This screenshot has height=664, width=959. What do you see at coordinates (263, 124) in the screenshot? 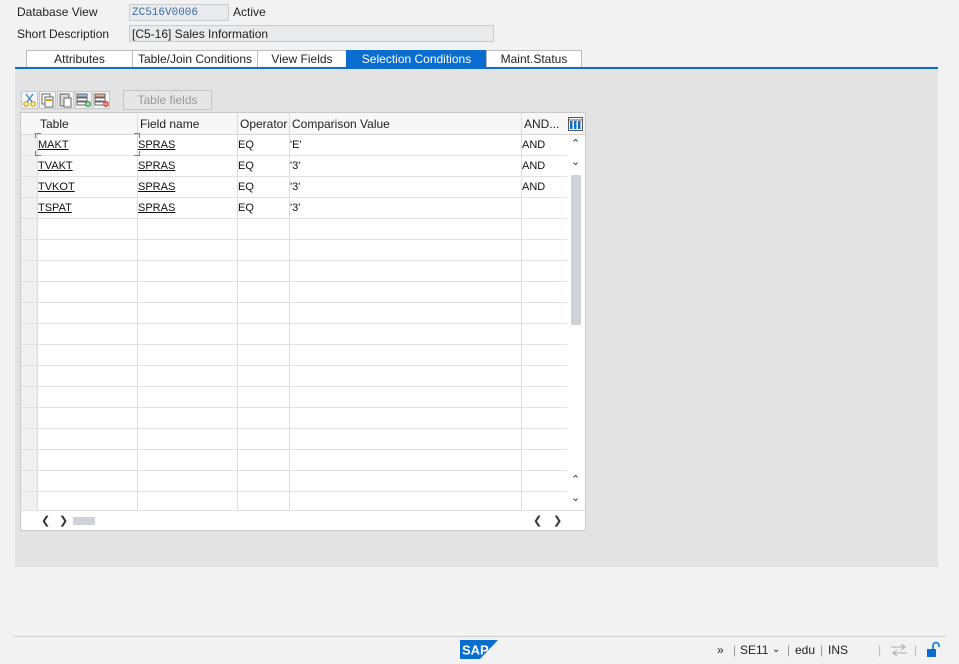
I see `column-header-operator: Operator` at bounding box center [263, 124].